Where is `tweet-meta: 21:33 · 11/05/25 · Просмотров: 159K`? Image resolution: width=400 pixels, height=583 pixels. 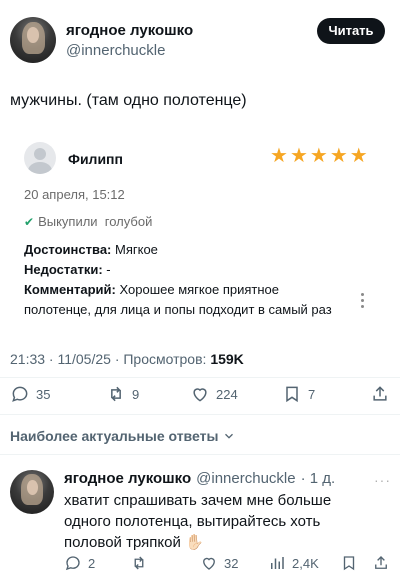 tweet-meta: 21:33 · 11/05/25 · Просмотров: 159K is located at coordinates (127, 359).